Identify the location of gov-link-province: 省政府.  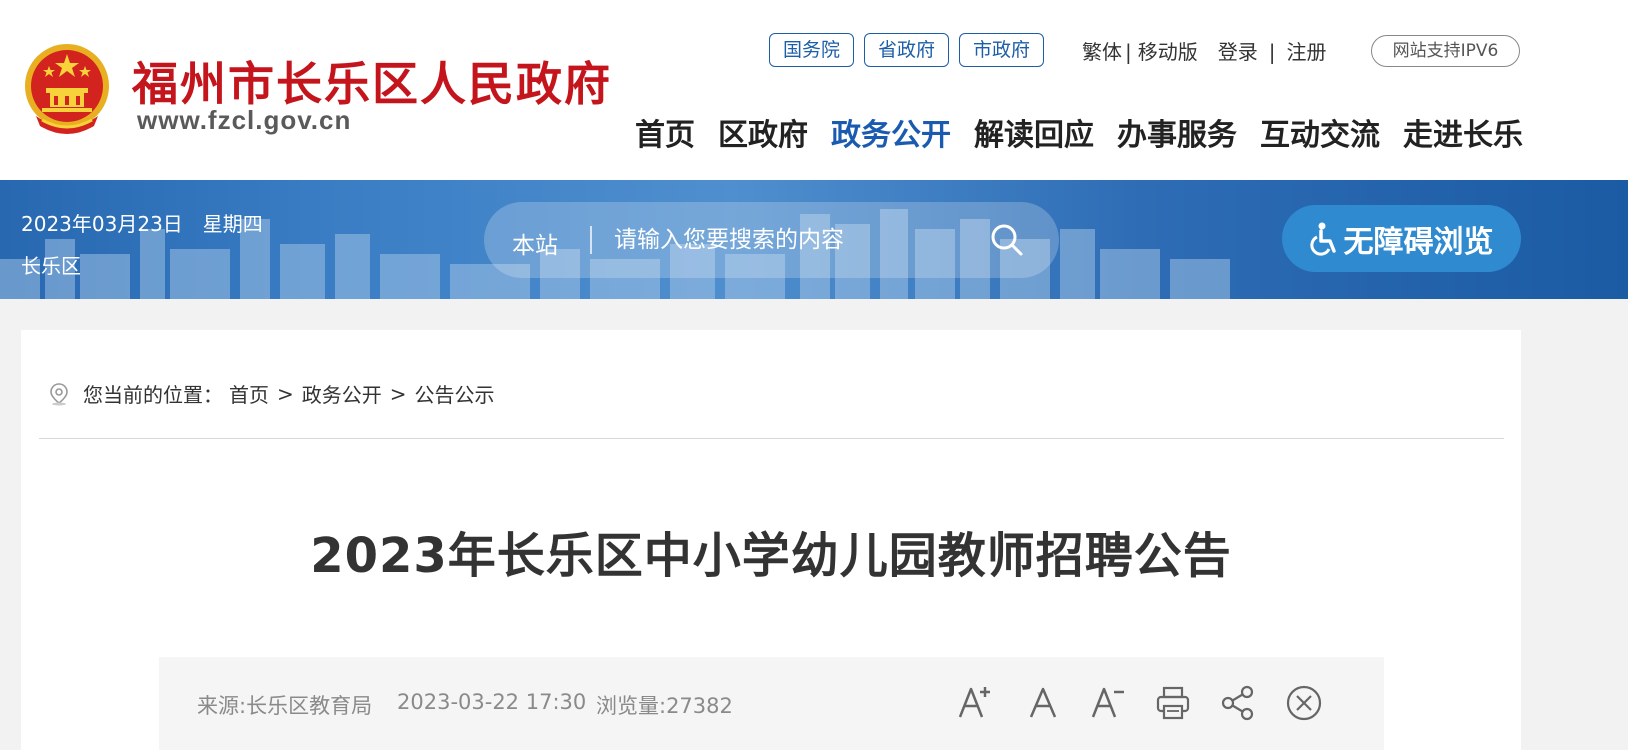
(907, 50).